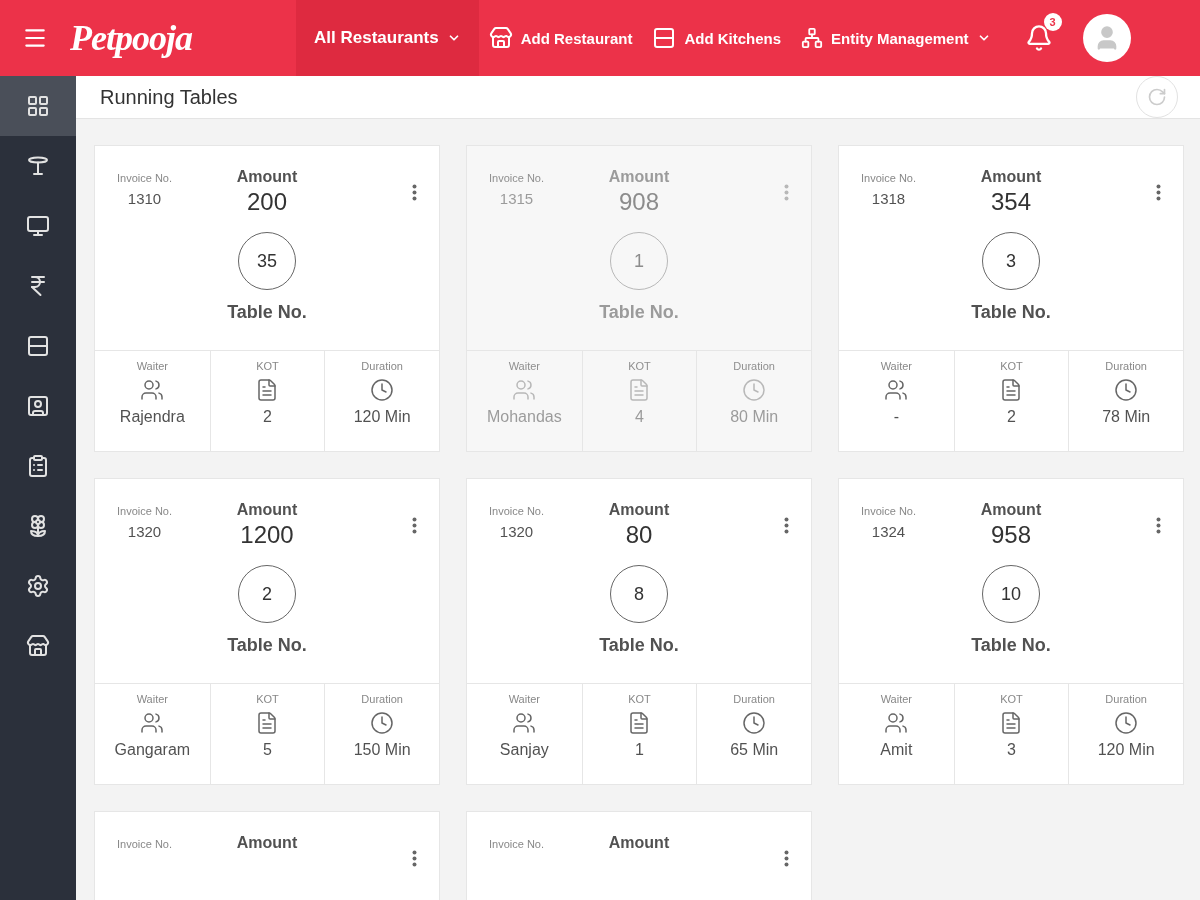 This screenshot has height=900, width=1200. I want to click on refresh-icon, so click(1157, 97).